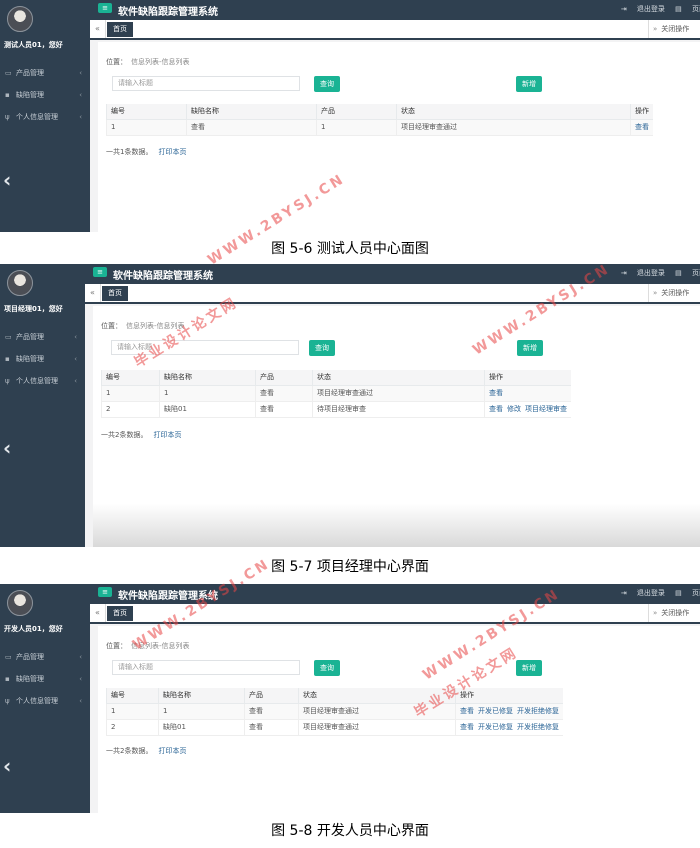 This screenshot has height=848, width=700. I want to click on cell-actions: 查看, so click(527, 393).